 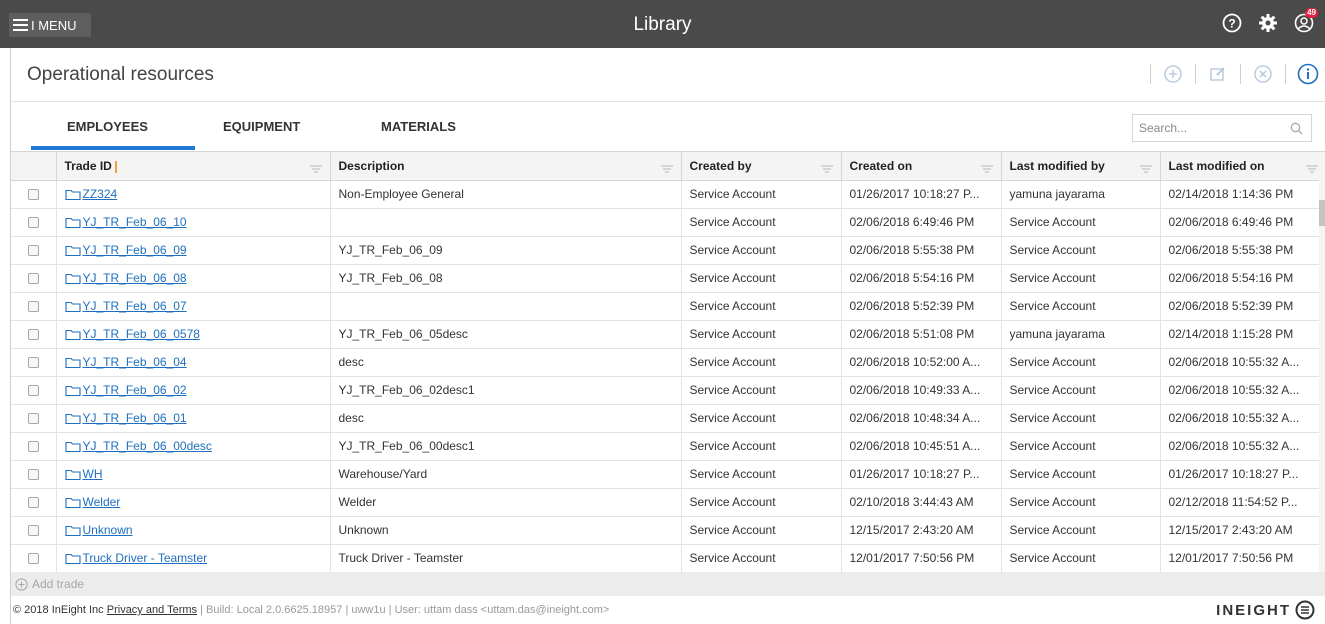 What do you see at coordinates (64, 610) in the screenshot?
I see `copyright-text: 2018 InEight Inc` at bounding box center [64, 610].